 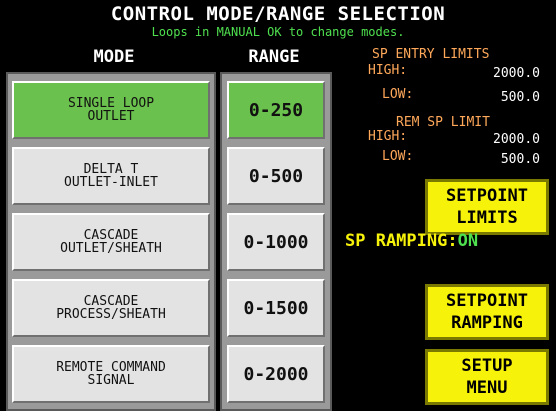 What do you see at coordinates (520, 97) in the screenshot?
I see `sp-entry-low-value: 500.0` at bounding box center [520, 97].